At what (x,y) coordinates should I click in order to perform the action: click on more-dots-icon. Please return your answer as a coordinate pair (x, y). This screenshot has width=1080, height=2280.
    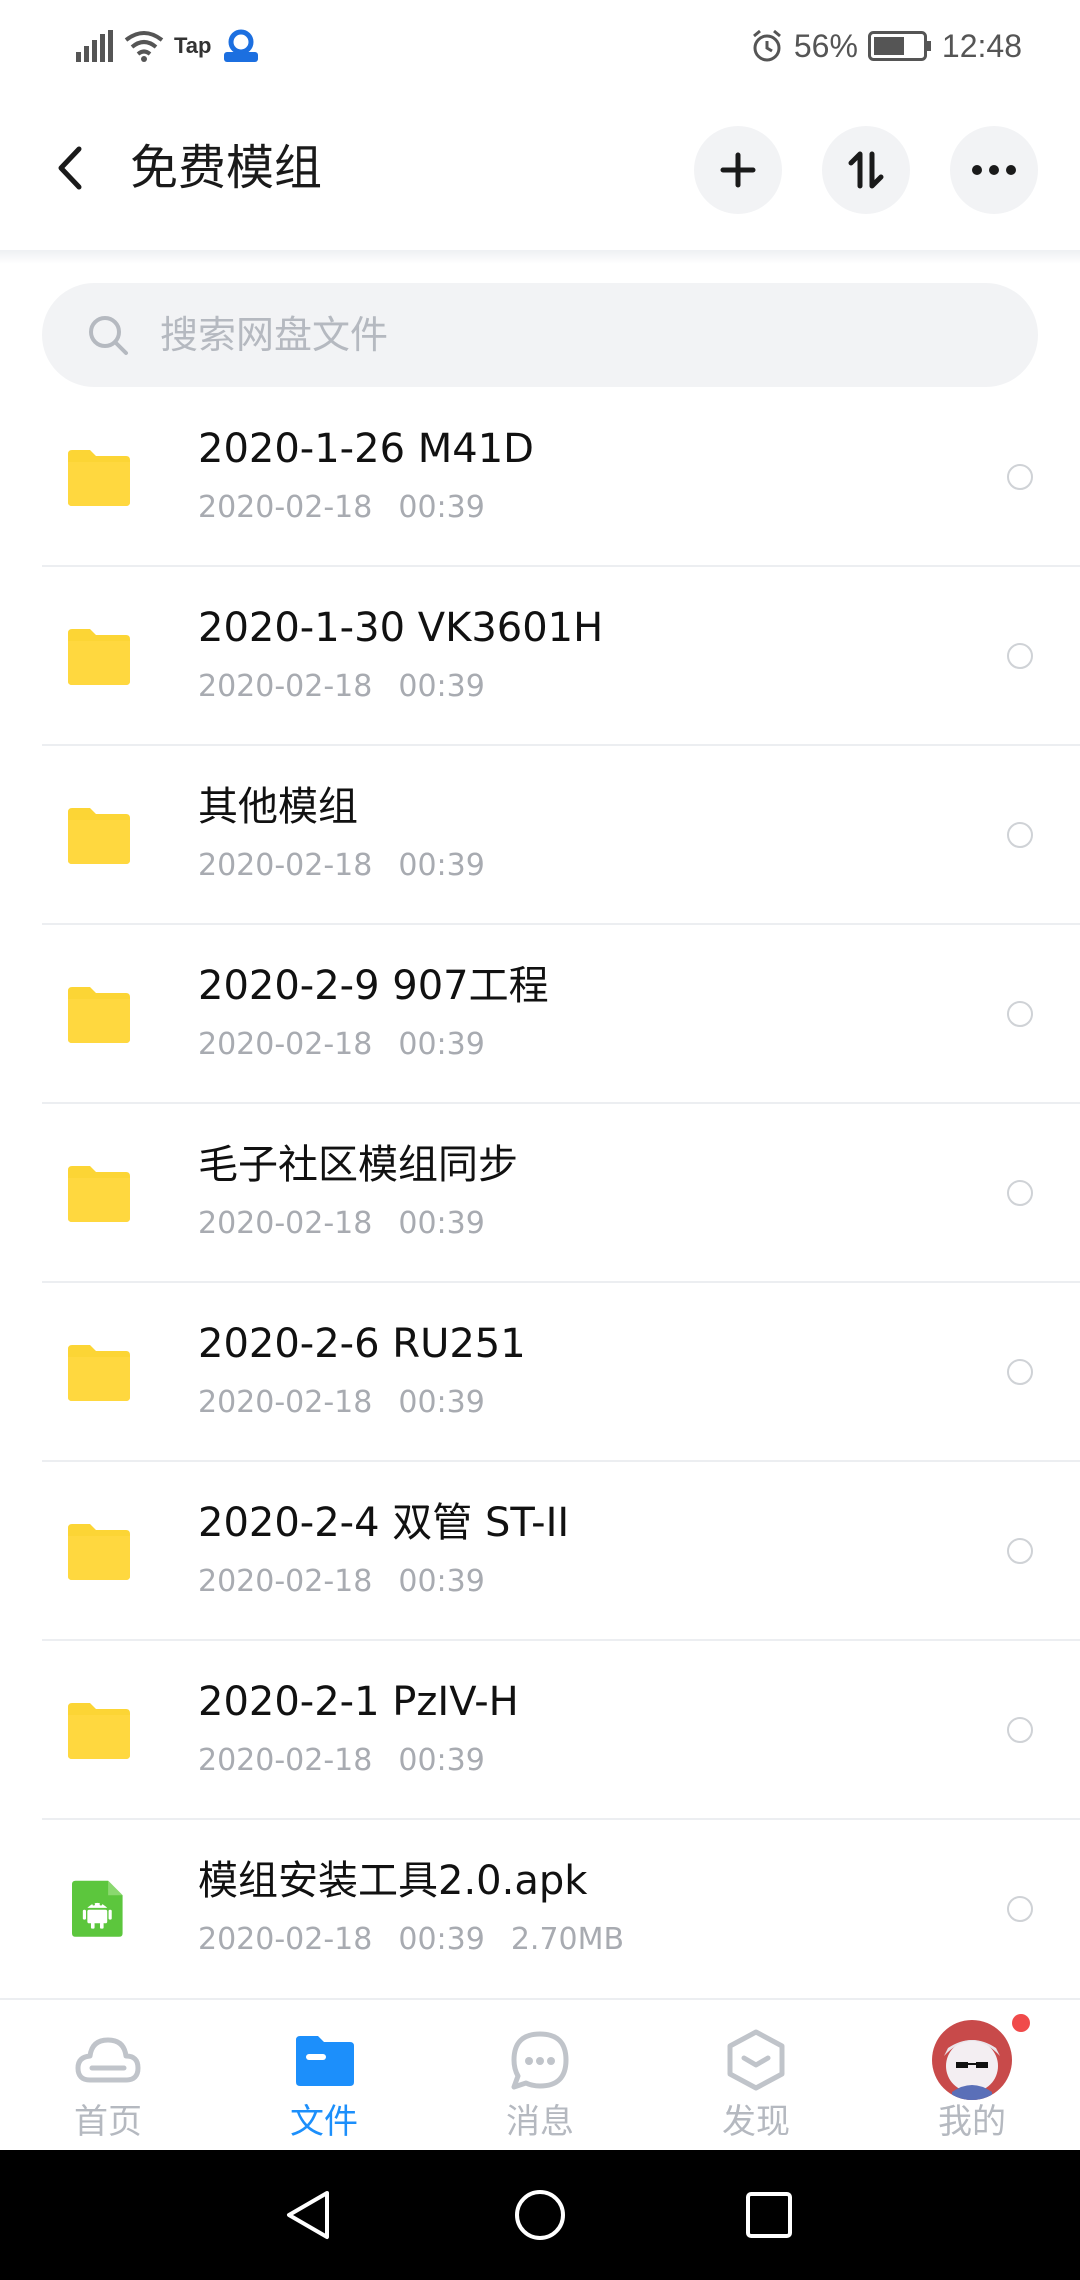
    Looking at the image, I should click on (994, 170).